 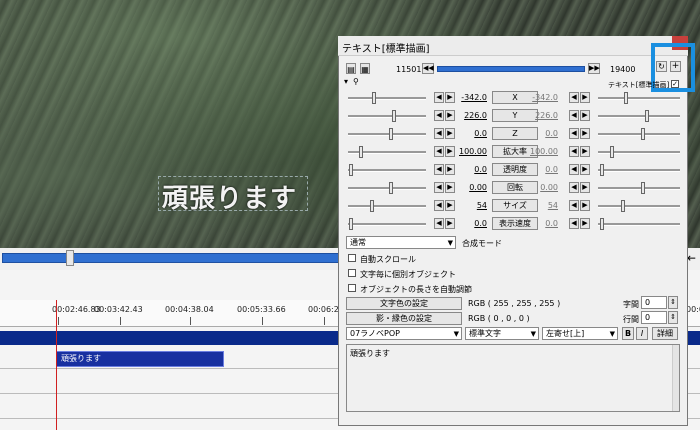 I want to click on param-right-value: 226.0, so click(x=542, y=115).